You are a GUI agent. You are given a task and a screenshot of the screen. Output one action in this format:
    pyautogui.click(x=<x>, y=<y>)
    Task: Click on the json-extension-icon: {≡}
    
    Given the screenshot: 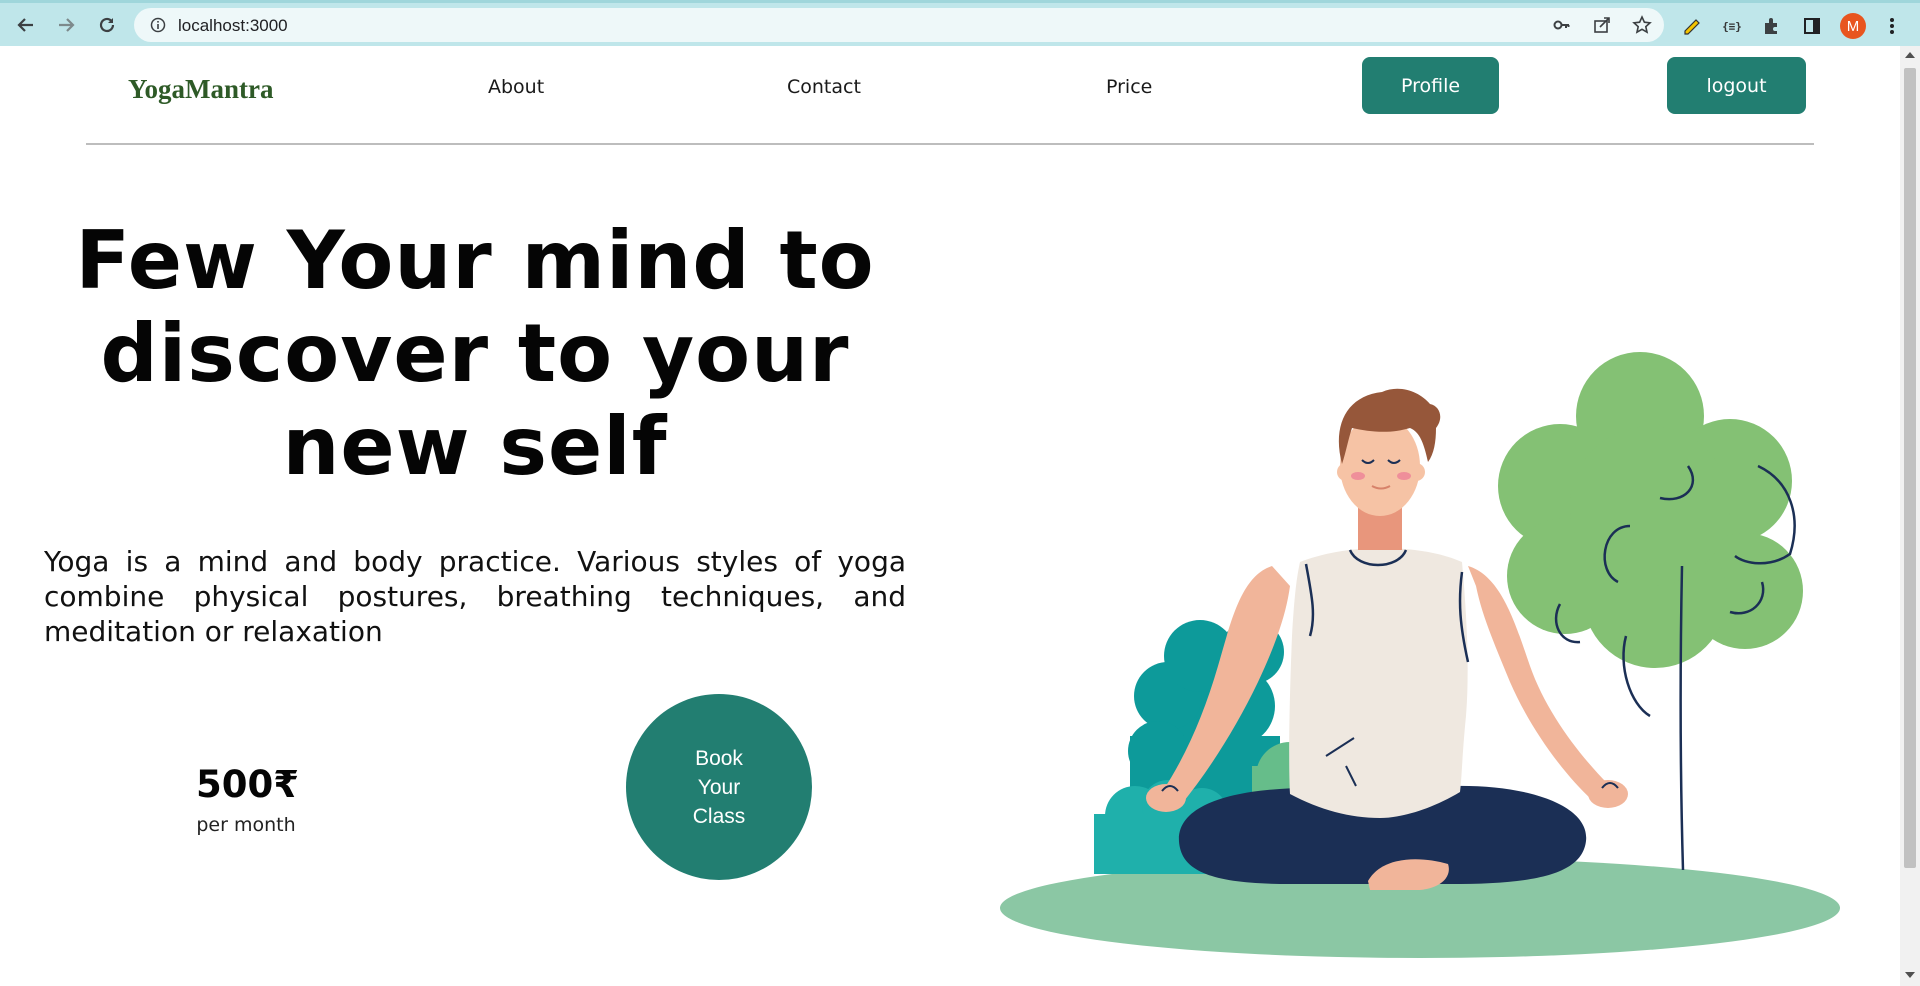 What is the action you would take?
    pyautogui.click(x=1732, y=26)
    